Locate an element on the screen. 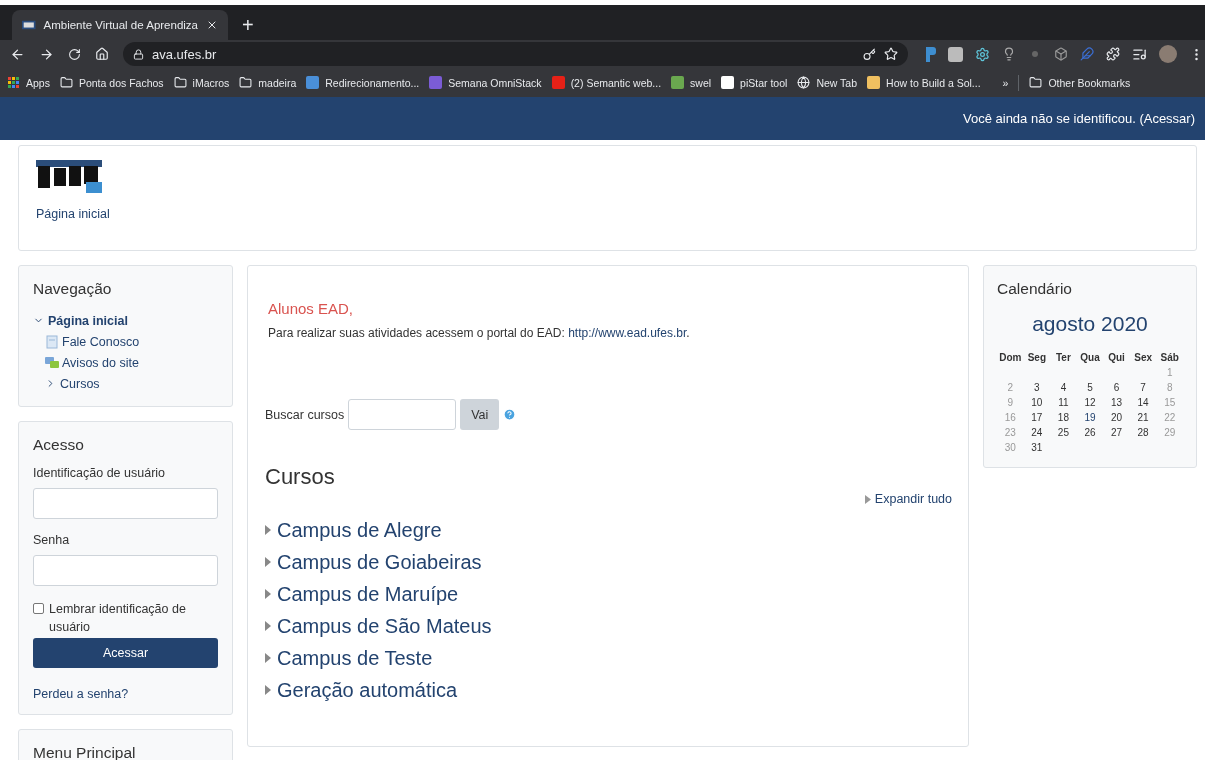 The width and height of the screenshot is (1205, 760). puzzle-icon is located at coordinates (1113, 54).